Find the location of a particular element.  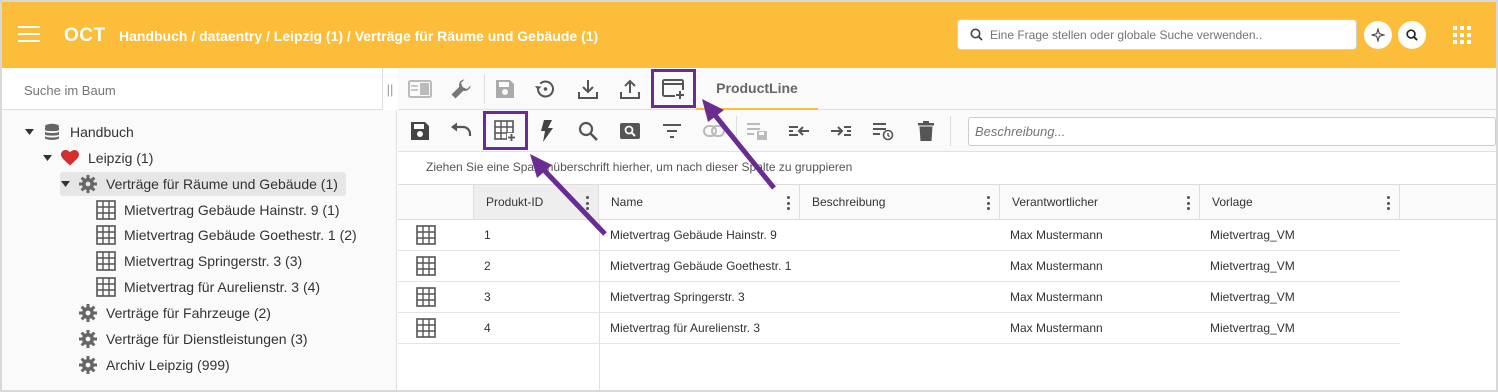

save-disabled-button is located at coordinates (505, 89).